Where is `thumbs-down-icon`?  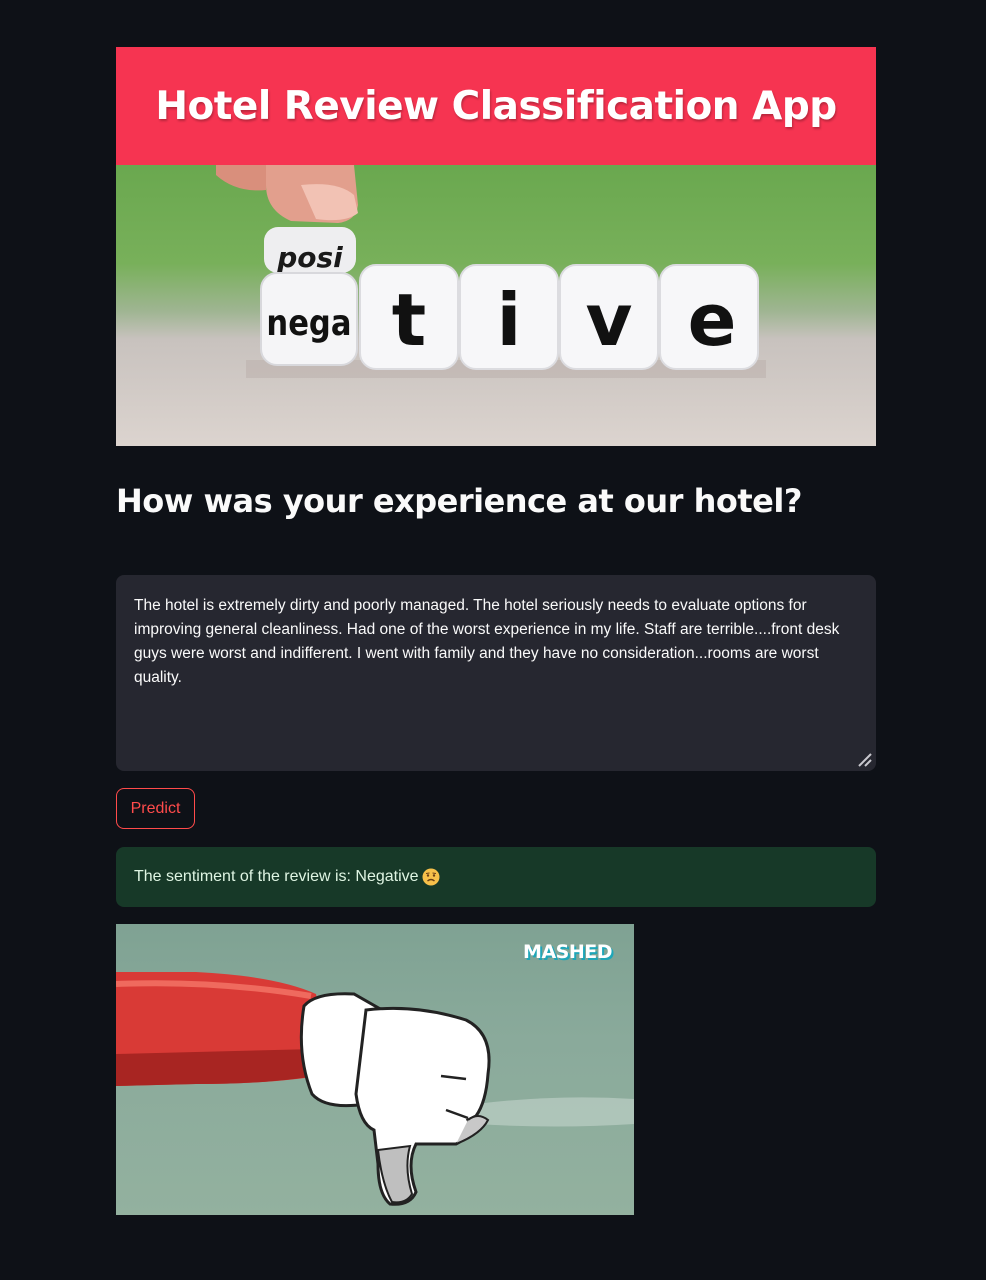
thumbs-down-icon is located at coordinates (375, 1089).